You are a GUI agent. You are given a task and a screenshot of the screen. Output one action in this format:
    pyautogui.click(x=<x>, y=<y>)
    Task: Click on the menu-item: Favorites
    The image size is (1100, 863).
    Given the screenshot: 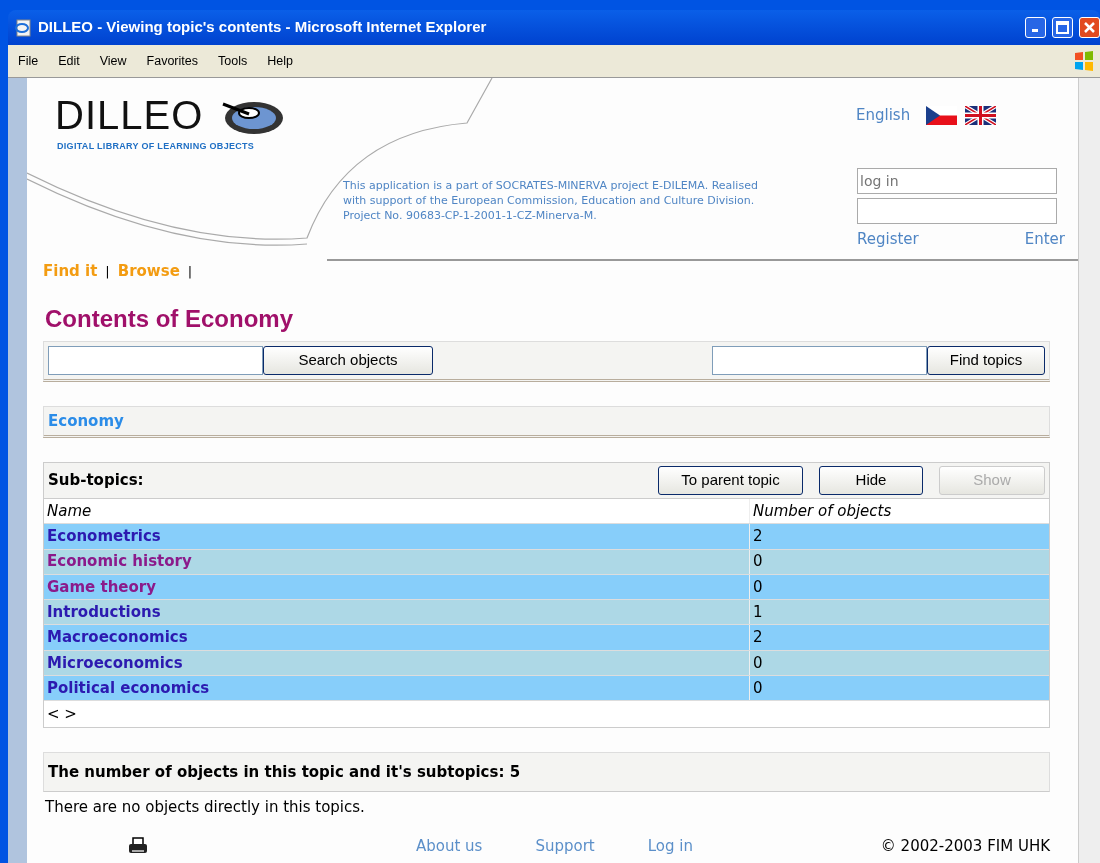 What is the action you would take?
    pyautogui.click(x=172, y=61)
    